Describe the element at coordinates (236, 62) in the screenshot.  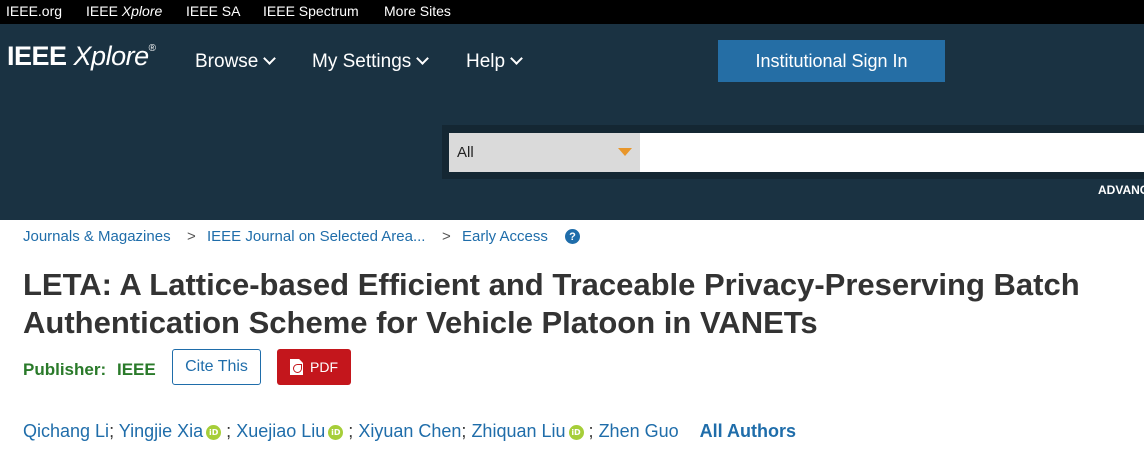
I see `nav-browse: Browse` at that location.